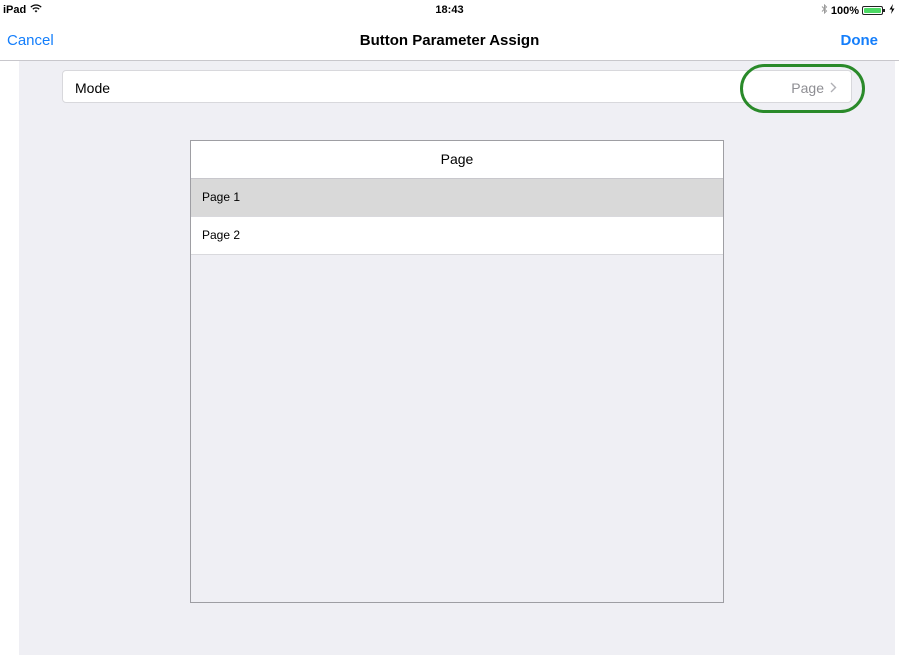 The width and height of the screenshot is (899, 655). What do you see at coordinates (93, 88) in the screenshot?
I see `mode-label: Mode` at bounding box center [93, 88].